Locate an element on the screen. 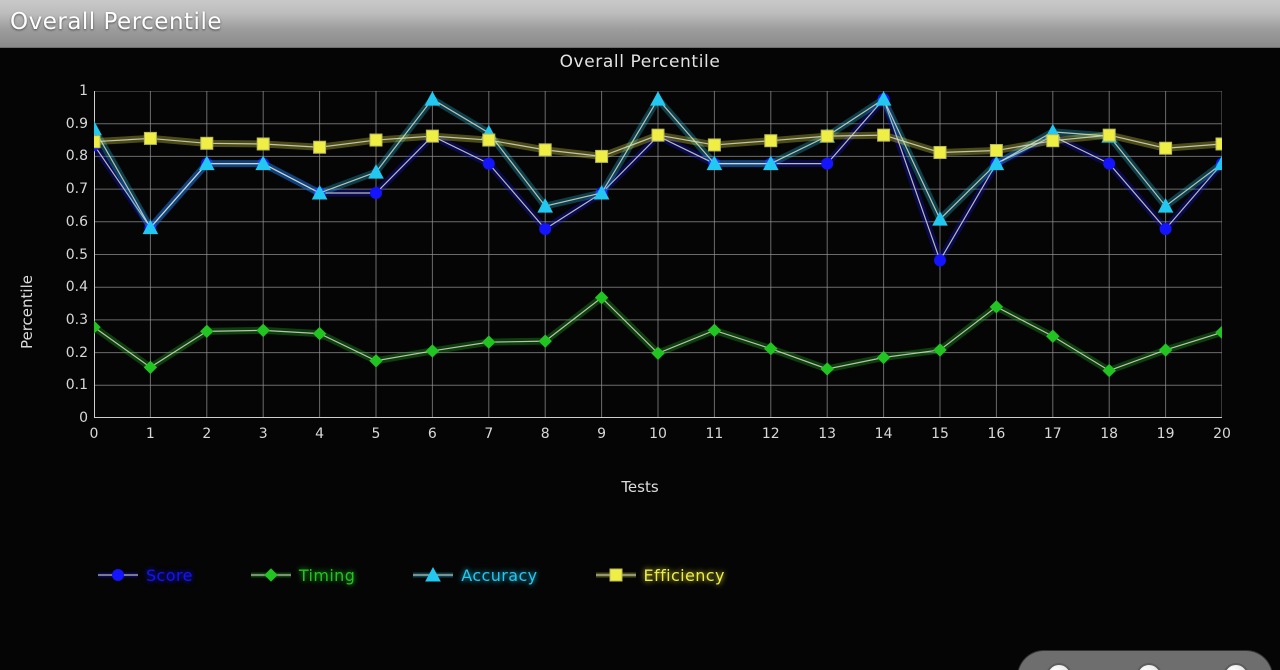  x-tick-label: 6 is located at coordinates (432, 434).